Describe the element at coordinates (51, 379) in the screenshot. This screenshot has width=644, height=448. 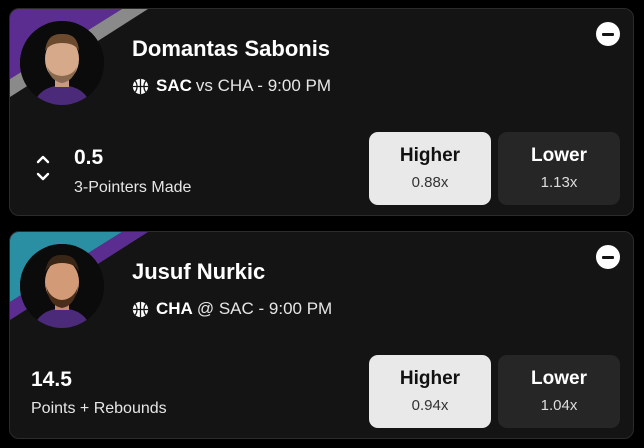
I see `stat-line-value: 14.5` at that location.